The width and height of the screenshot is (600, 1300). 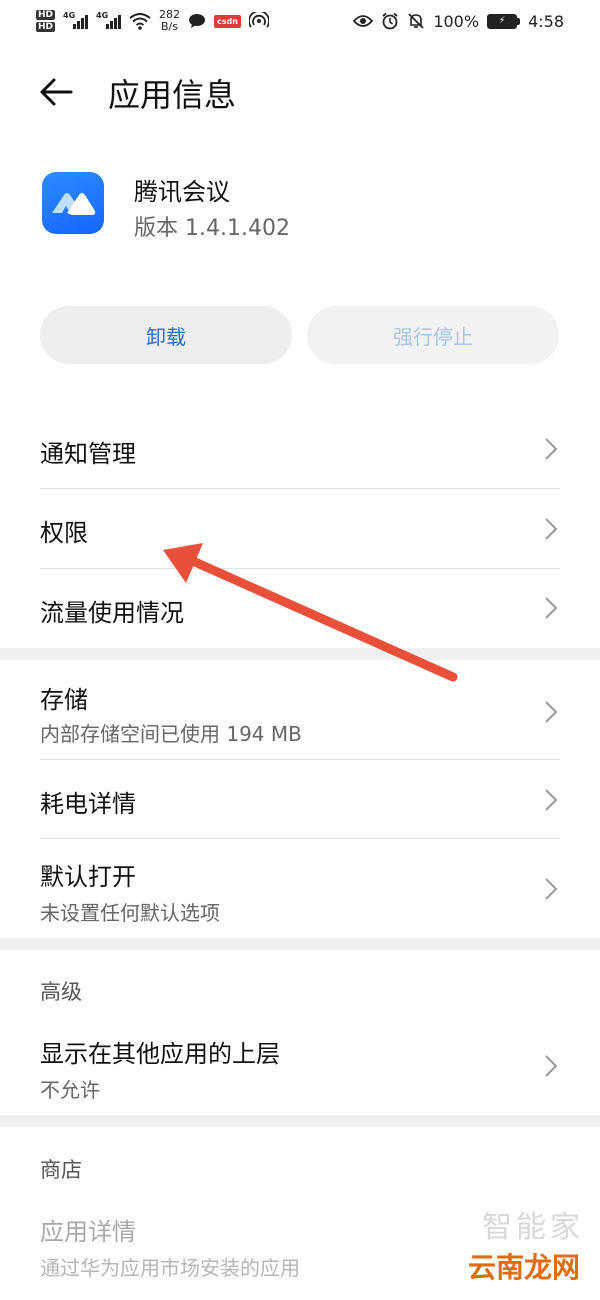 What do you see at coordinates (504, 21) in the screenshot?
I see `battery-icon: ⚡` at bounding box center [504, 21].